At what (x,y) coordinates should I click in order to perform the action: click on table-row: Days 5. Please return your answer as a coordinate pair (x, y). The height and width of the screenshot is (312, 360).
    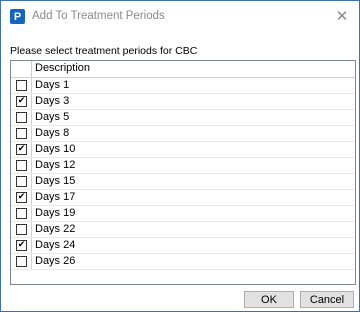
    Looking at the image, I should click on (183, 118).